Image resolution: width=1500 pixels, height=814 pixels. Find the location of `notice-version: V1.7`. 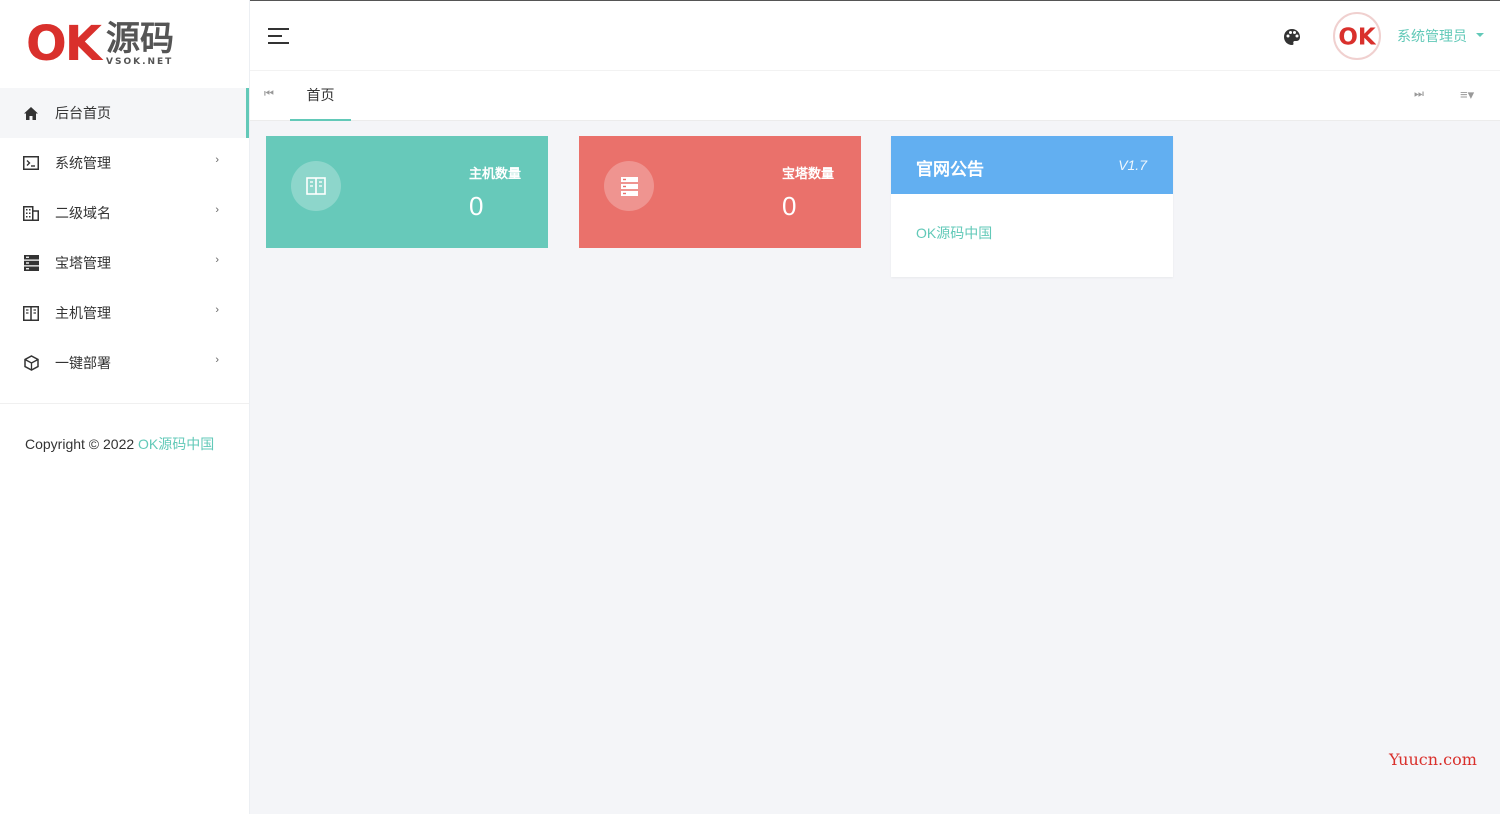

notice-version: V1.7 is located at coordinates (1132, 165).